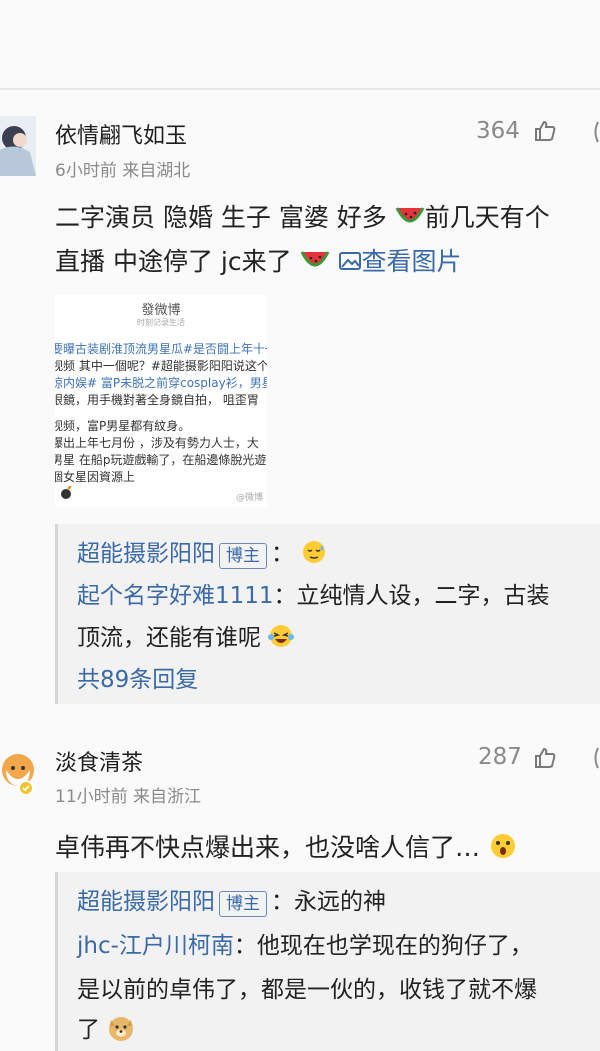  Describe the element at coordinates (66, 494) in the screenshot. I see `bomb-icon` at that location.